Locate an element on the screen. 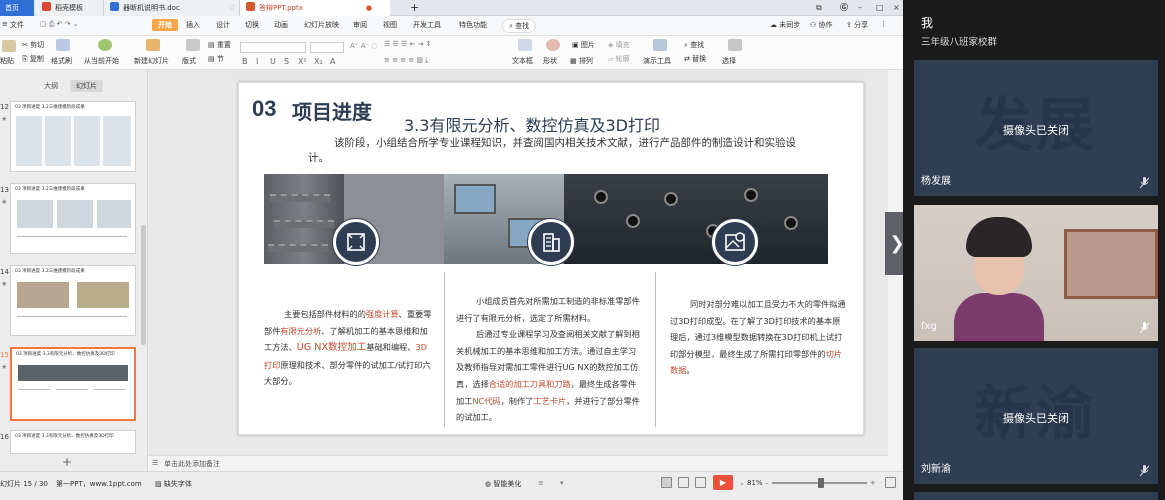  find-button: ⌕ 查找 is located at coordinates (694, 45).